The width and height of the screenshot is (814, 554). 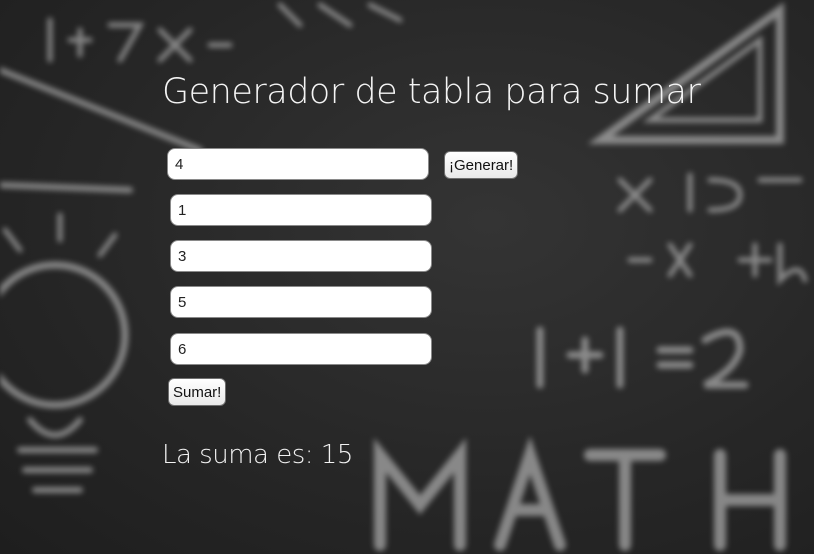 What do you see at coordinates (431, 92) in the screenshot?
I see `page-title: Generador de tabla para sumar` at bounding box center [431, 92].